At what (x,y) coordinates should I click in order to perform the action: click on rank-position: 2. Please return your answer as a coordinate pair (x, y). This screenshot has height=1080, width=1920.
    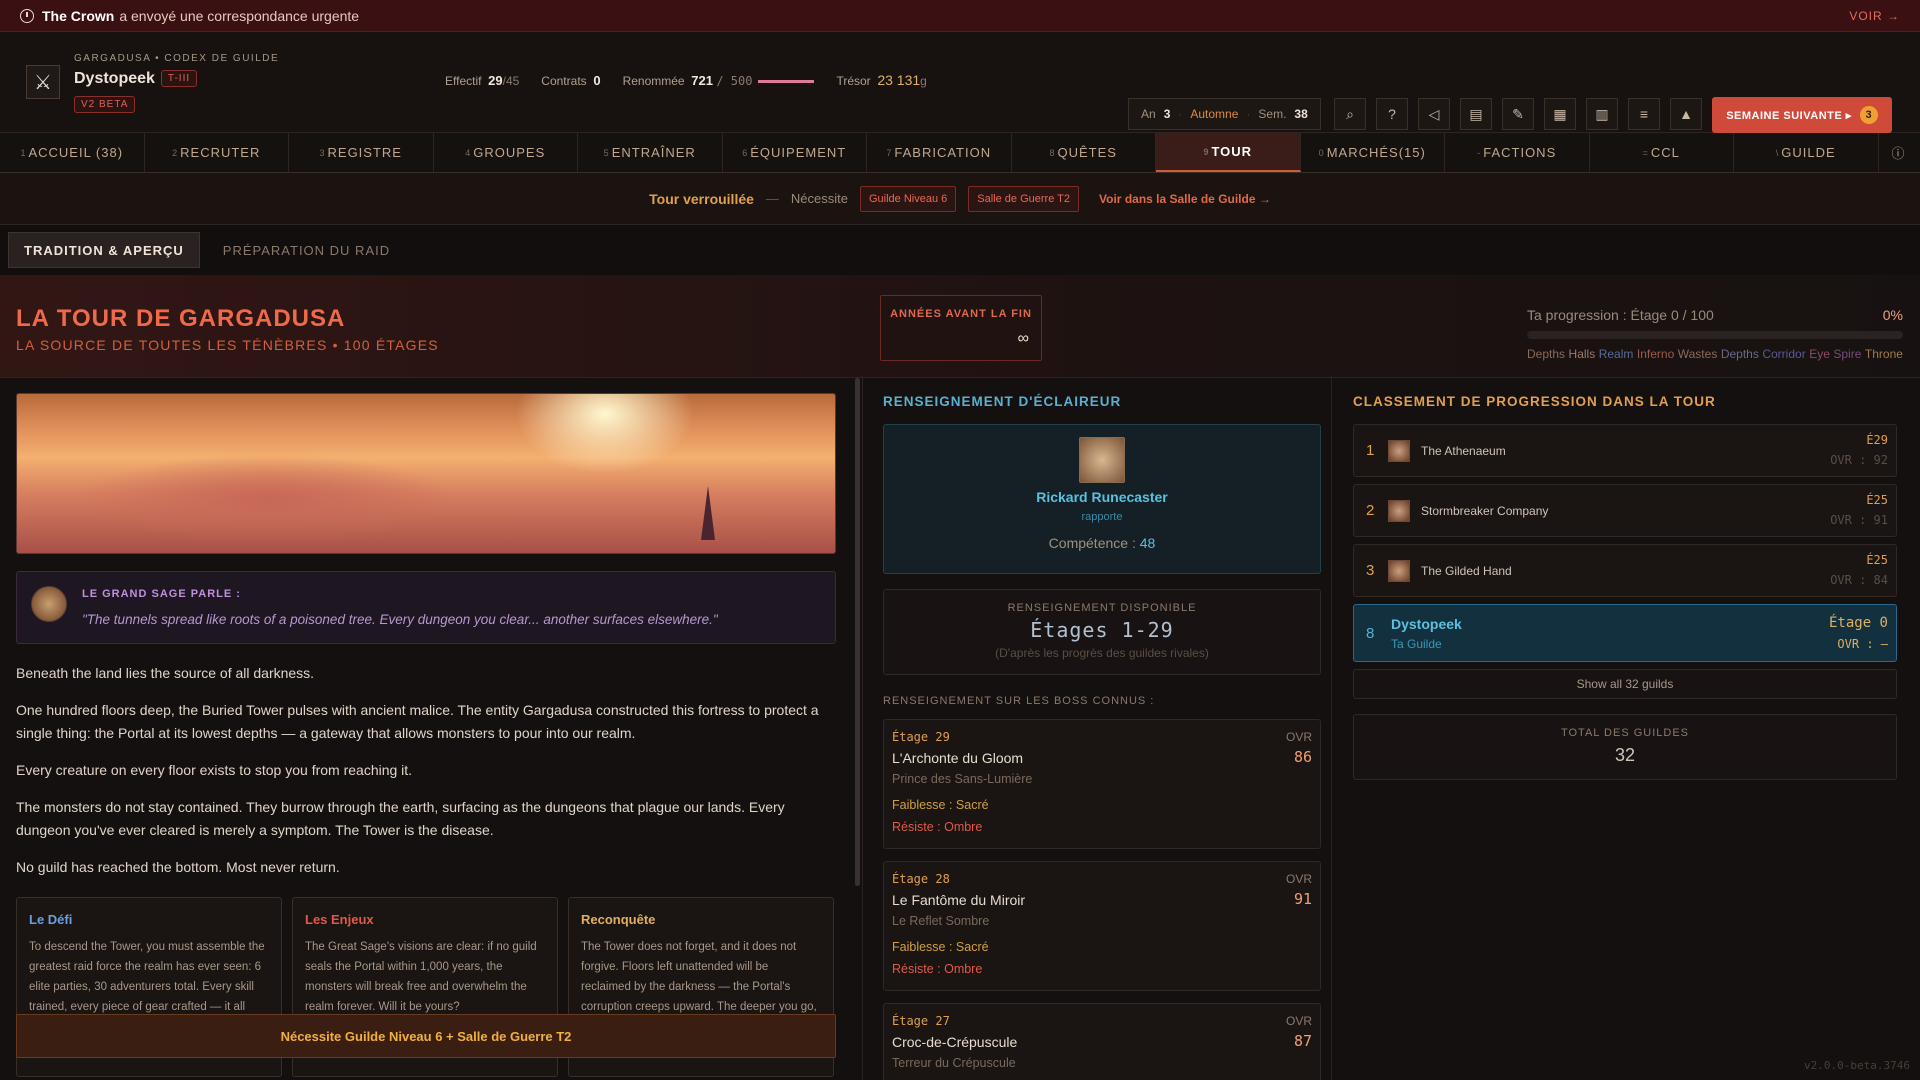
    Looking at the image, I should click on (1370, 510).